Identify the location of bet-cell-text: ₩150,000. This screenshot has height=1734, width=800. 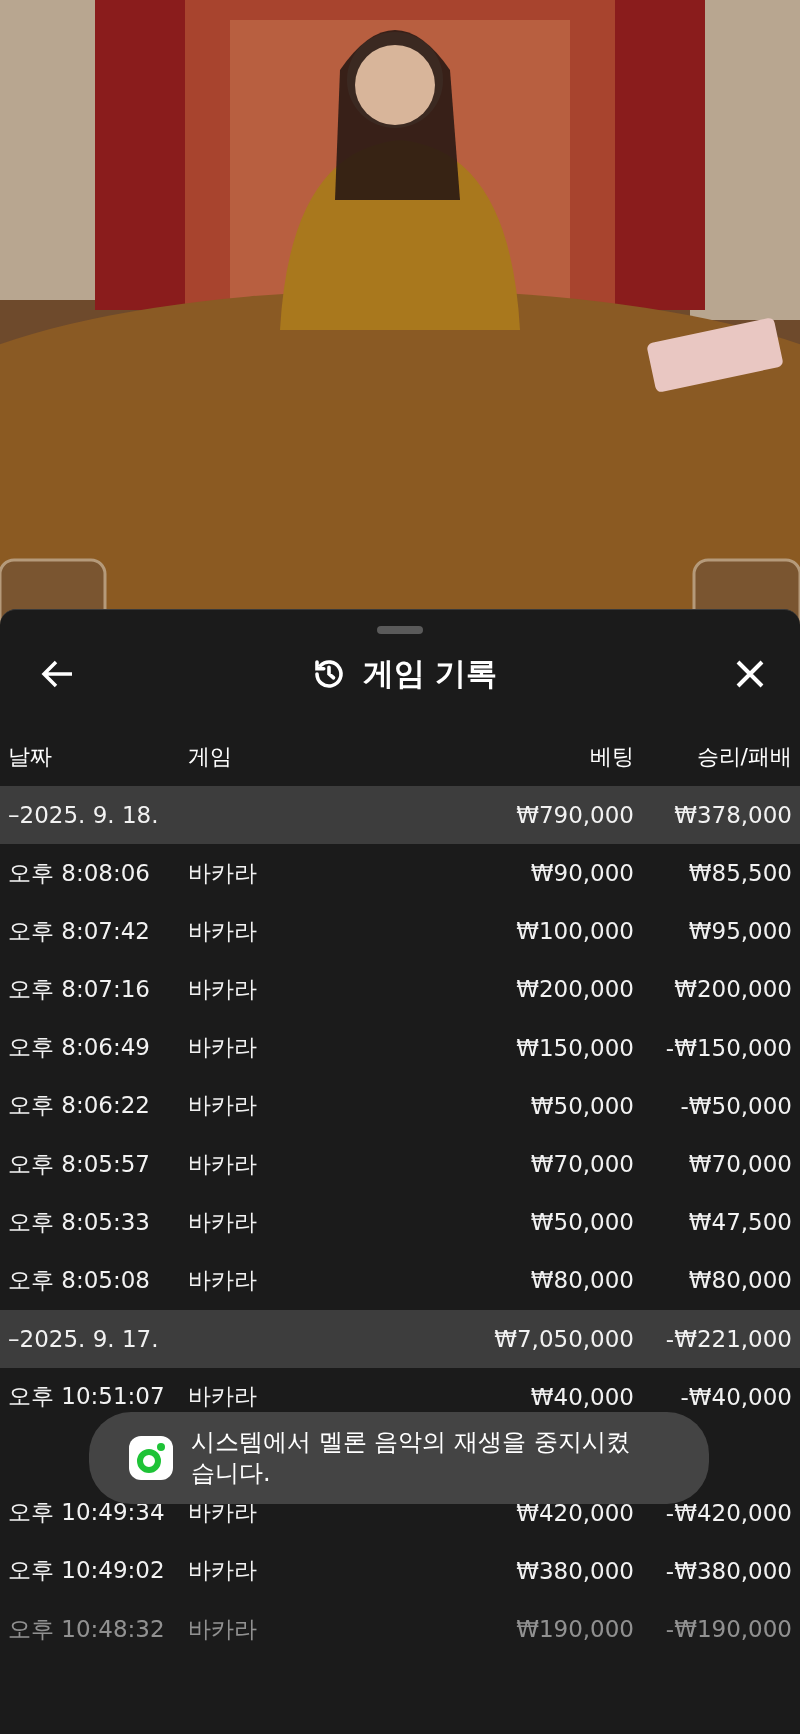
(574, 1047).